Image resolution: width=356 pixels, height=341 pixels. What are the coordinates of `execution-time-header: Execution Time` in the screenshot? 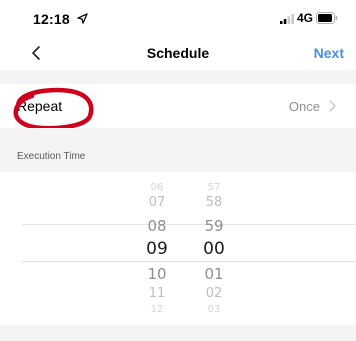 It's located at (178, 150).